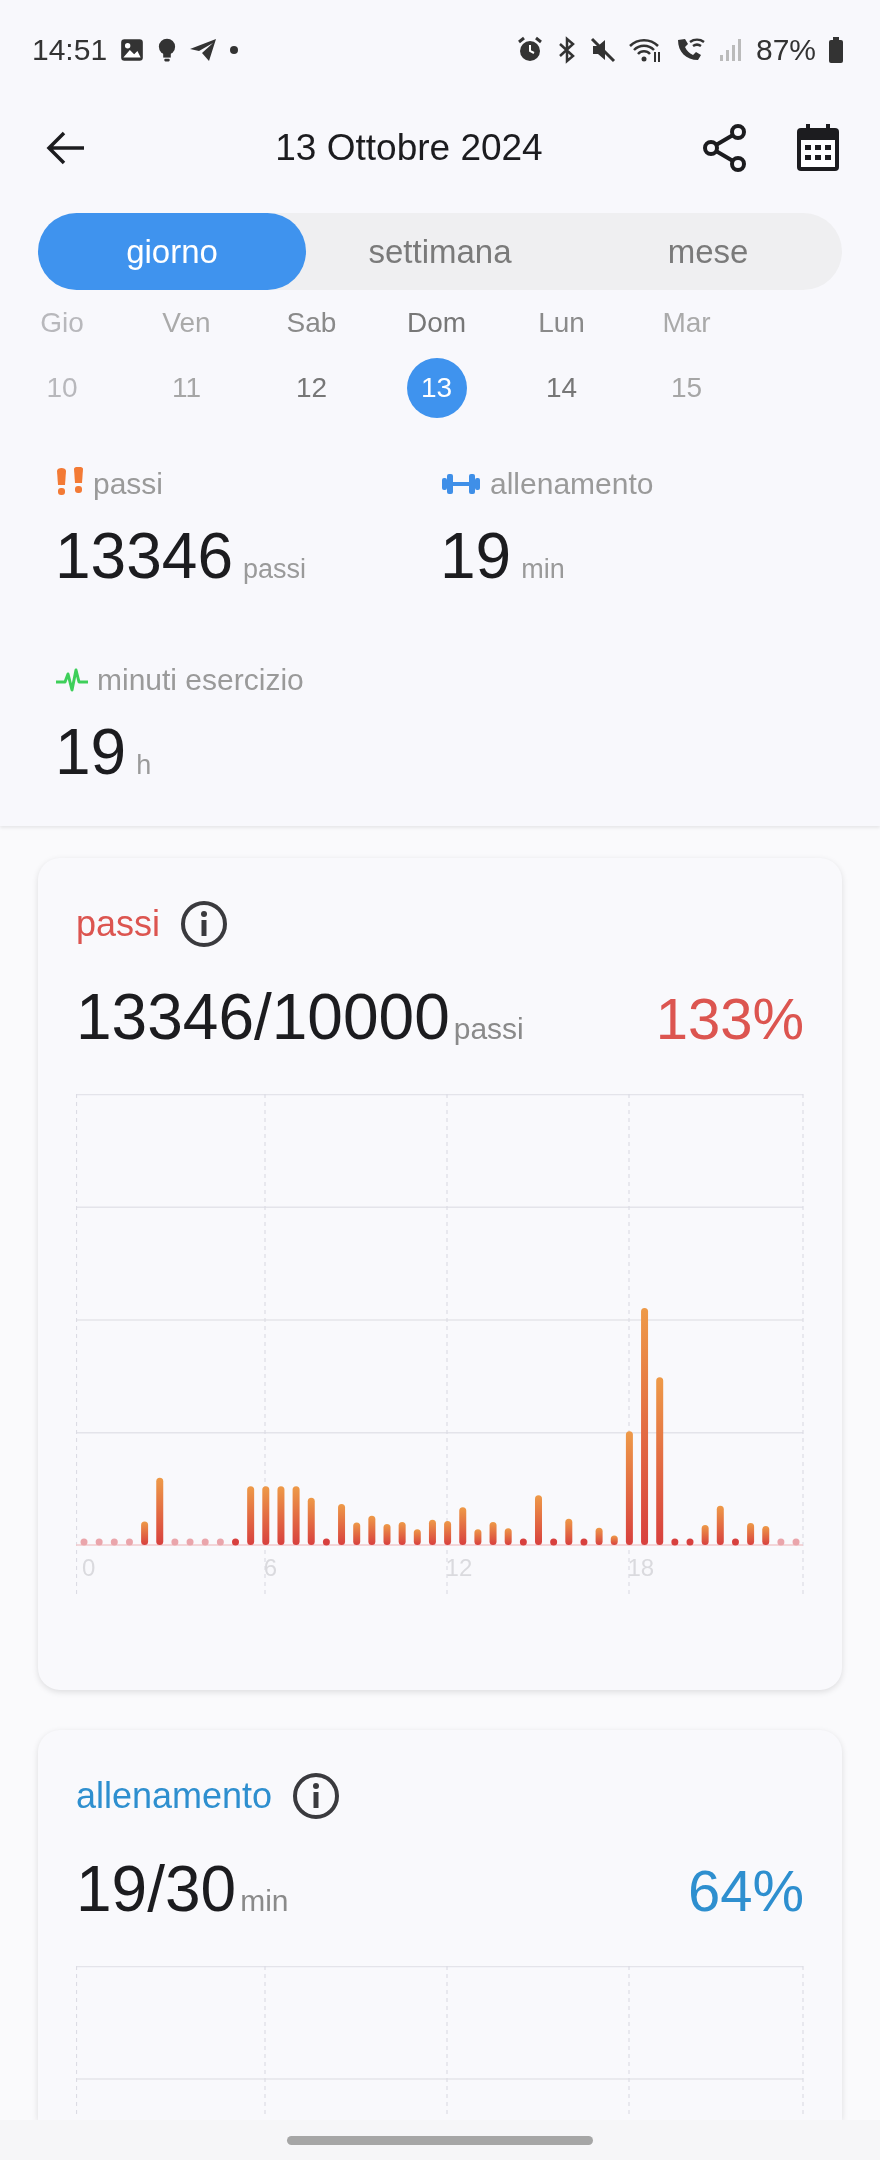 This screenshot has height=2160, width=880. Describe the element at coordinates (172, 251) in the screenshot. I see `period-tab: giorno` at that location.